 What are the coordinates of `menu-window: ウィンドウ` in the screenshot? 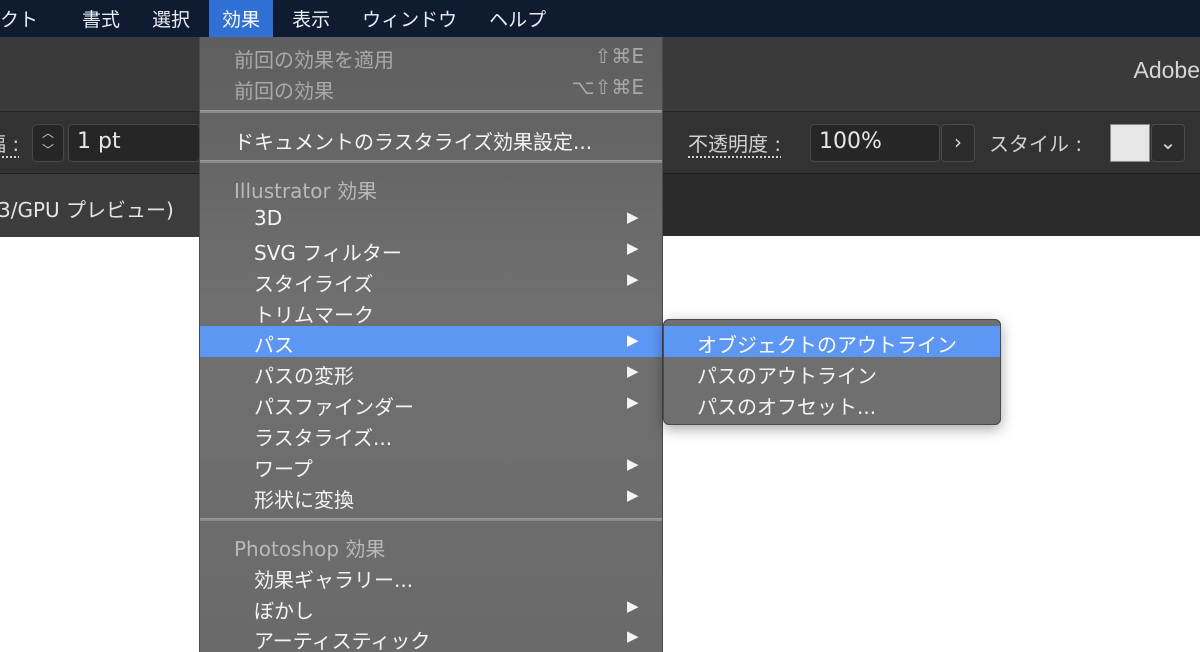 It's located at (409, 18).